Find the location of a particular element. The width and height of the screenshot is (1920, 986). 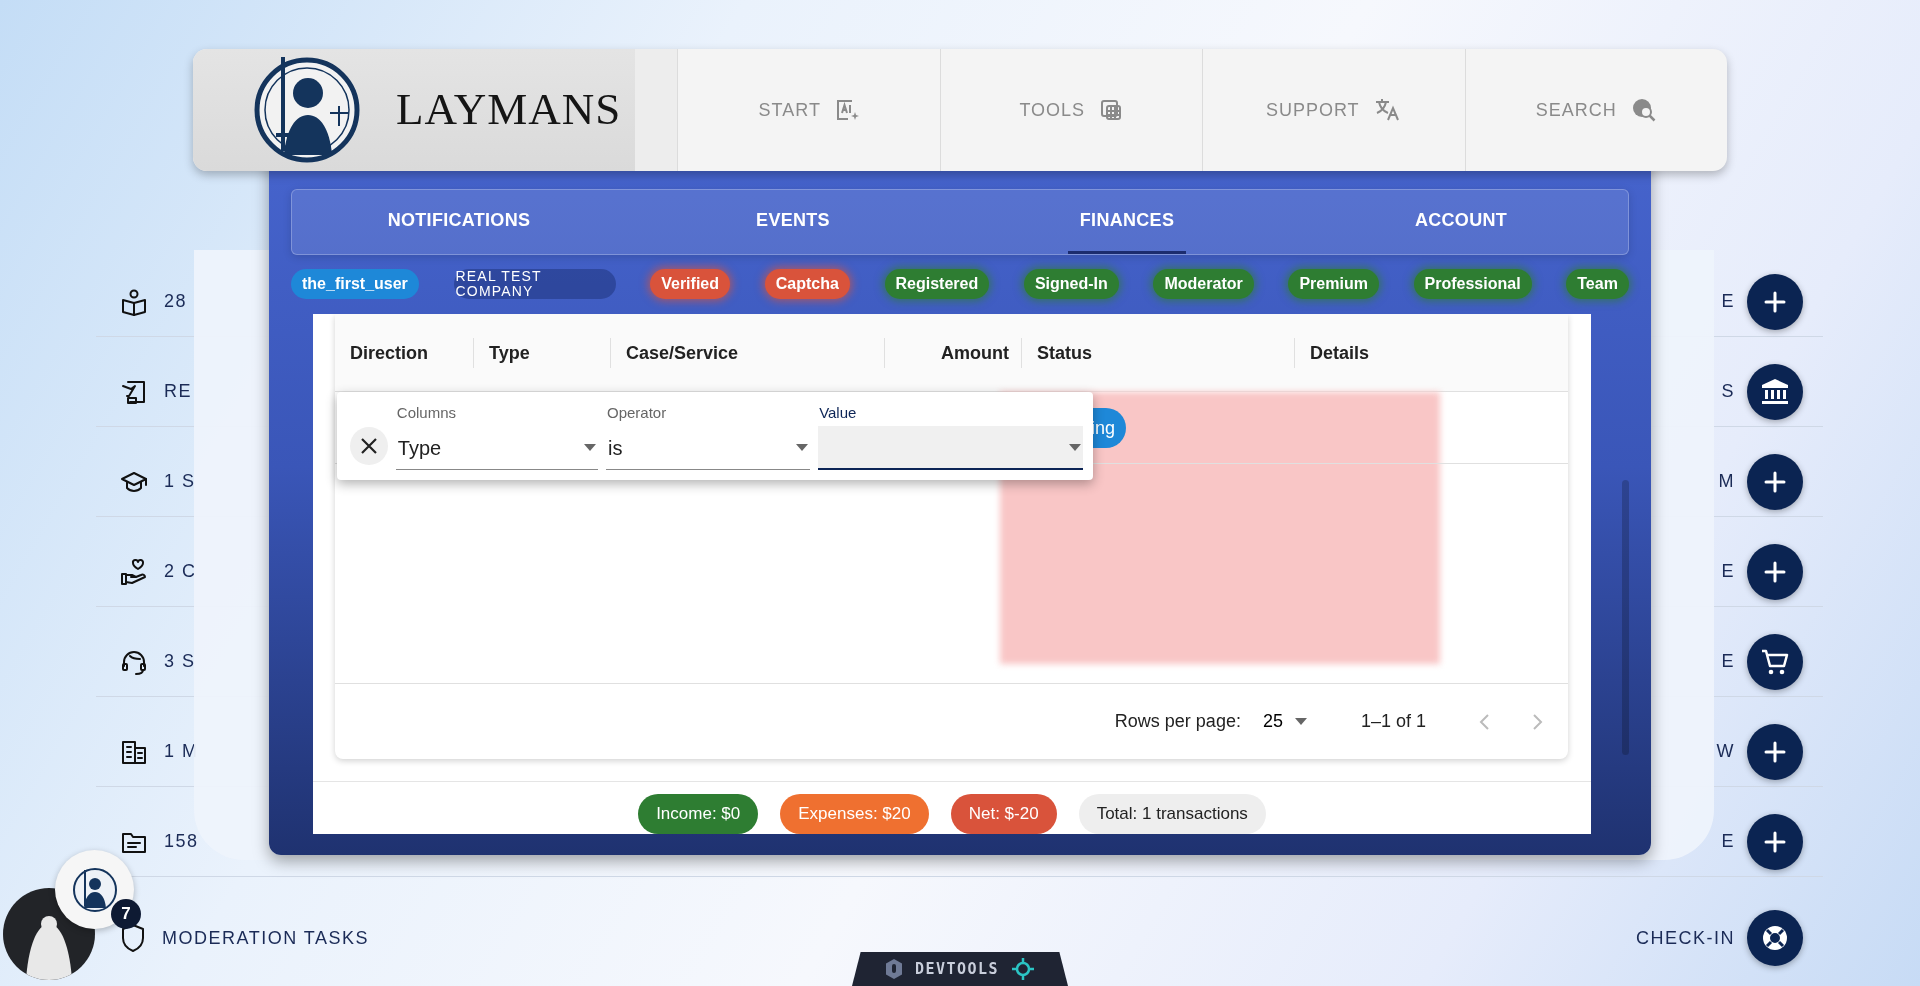

user-chip: the_first_user is located at coordinates (355, 284).